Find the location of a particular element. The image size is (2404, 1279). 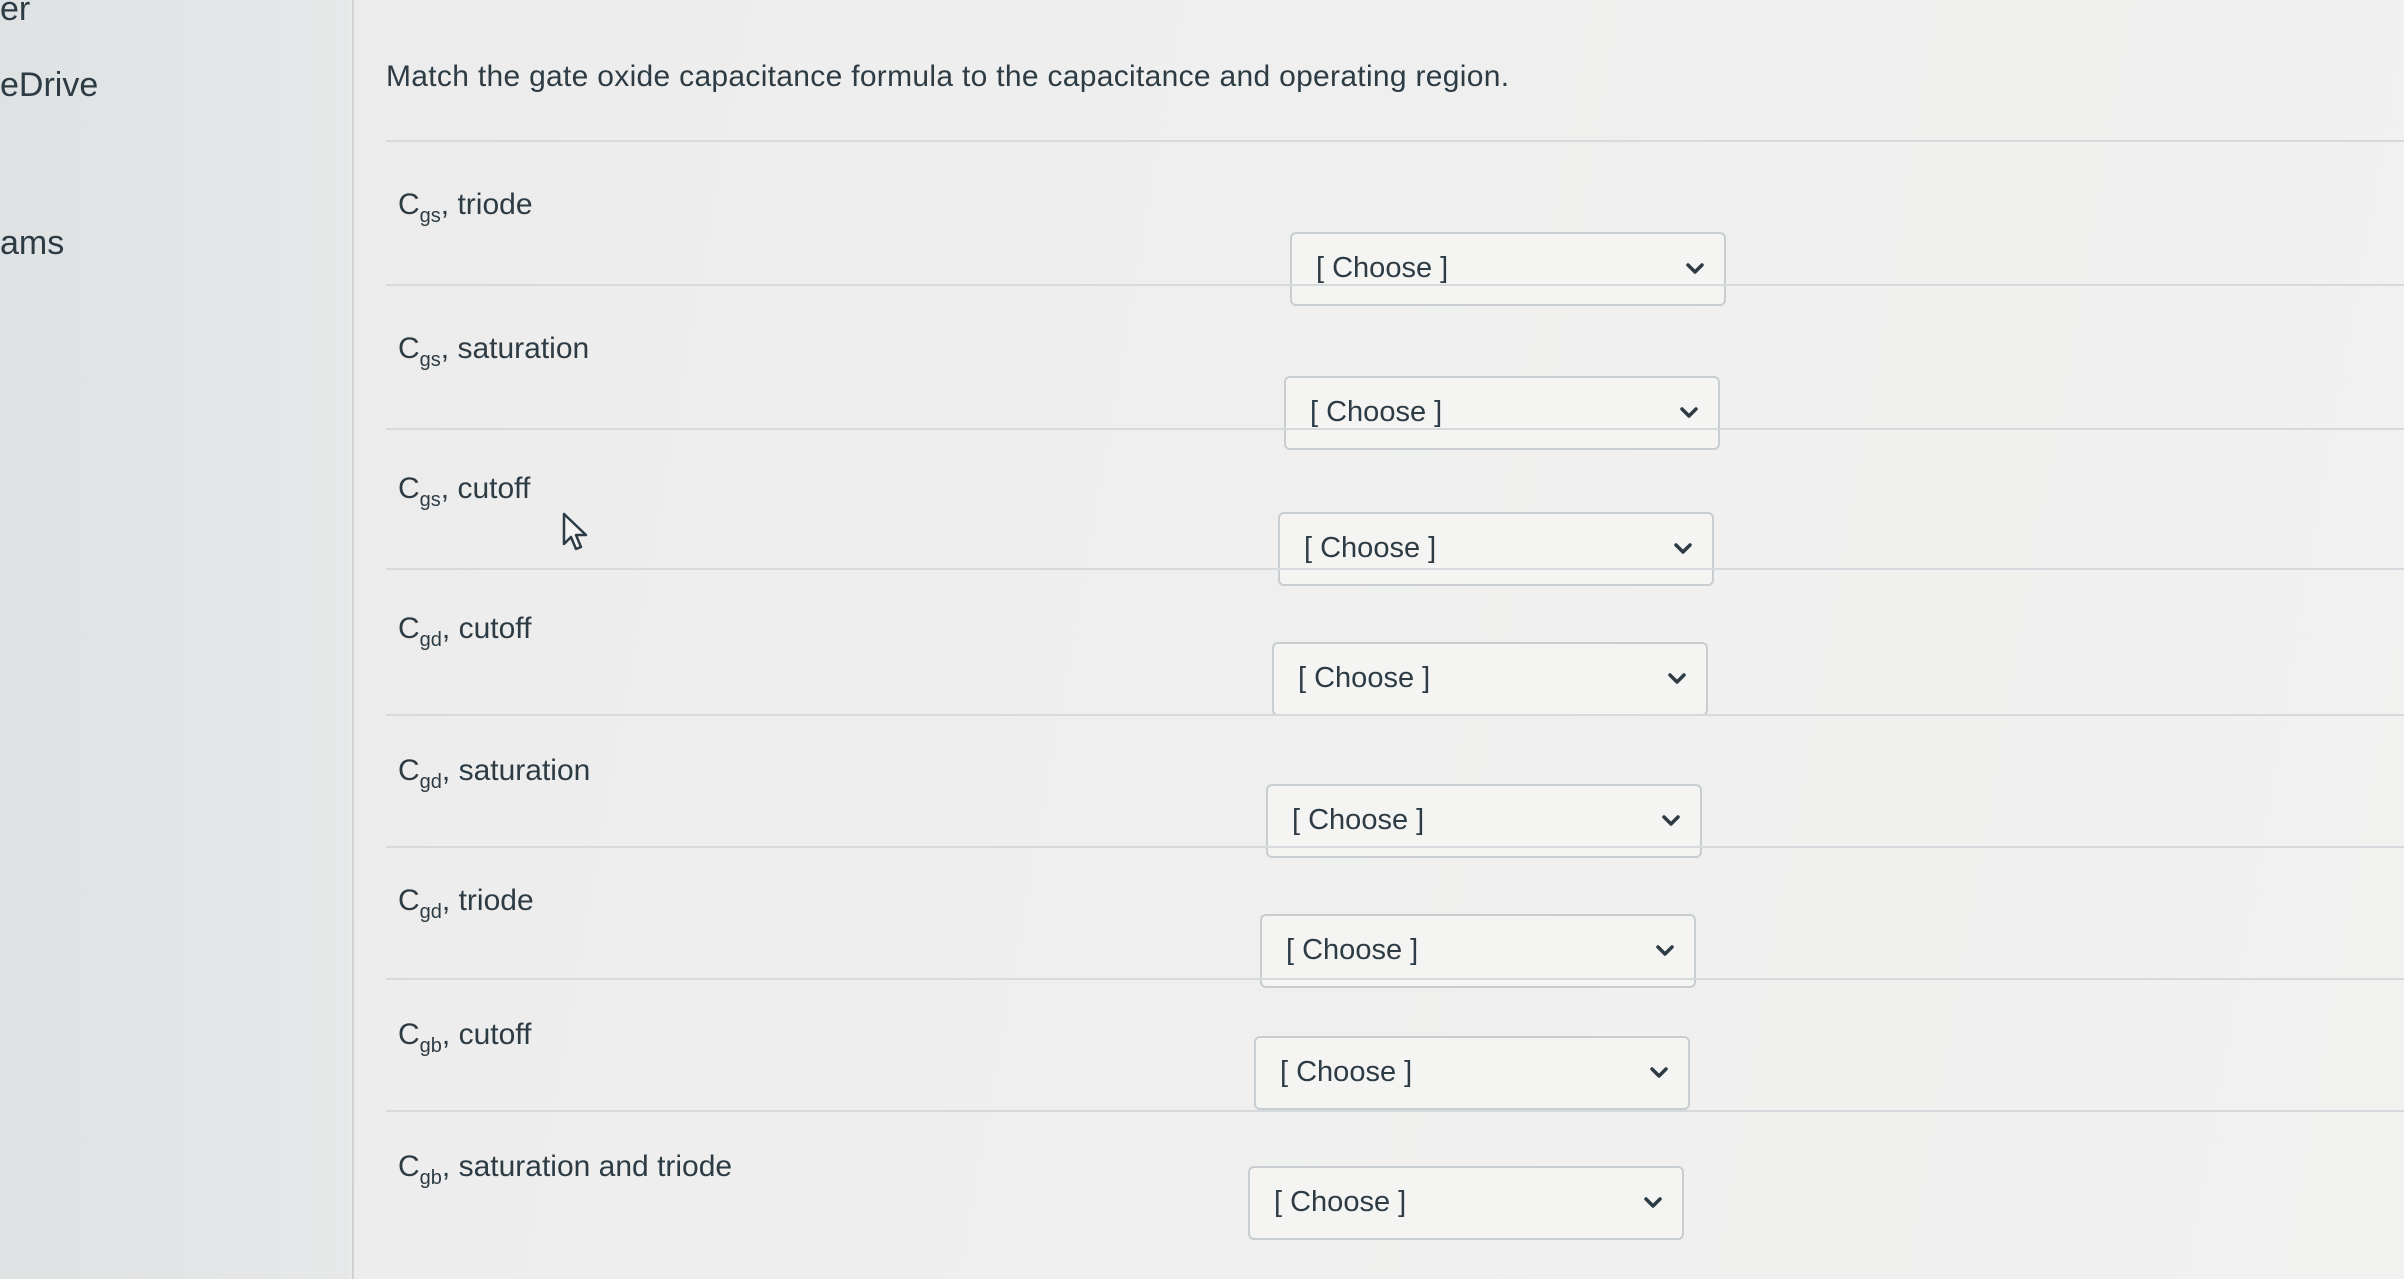

course-sidebar: er eDrive ams is located at coordinates (175, 639).